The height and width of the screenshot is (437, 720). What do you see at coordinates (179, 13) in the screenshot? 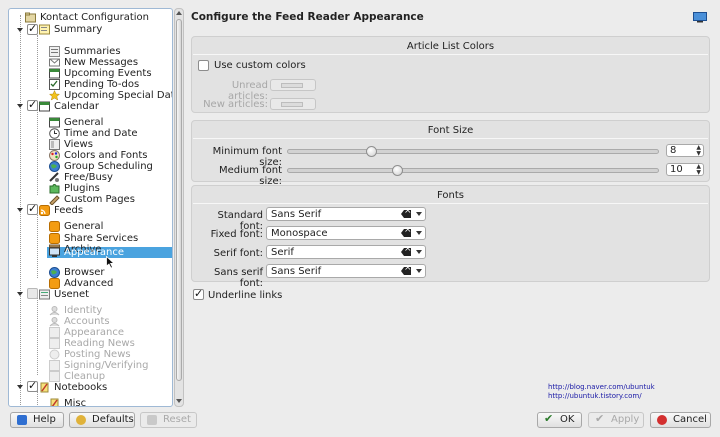
I see `scroll-up-arrow-icon` at bounding box center [179, 13].